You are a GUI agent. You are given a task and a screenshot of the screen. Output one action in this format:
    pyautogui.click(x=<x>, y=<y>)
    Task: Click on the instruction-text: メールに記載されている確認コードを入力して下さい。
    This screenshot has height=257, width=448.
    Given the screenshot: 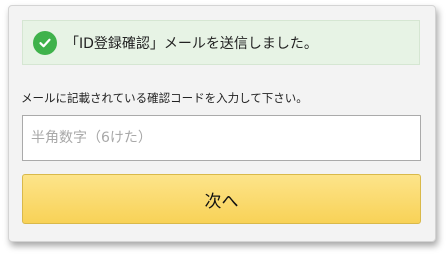 What is the action you would take?
    pyautogui.click(x=164, y=98)
    